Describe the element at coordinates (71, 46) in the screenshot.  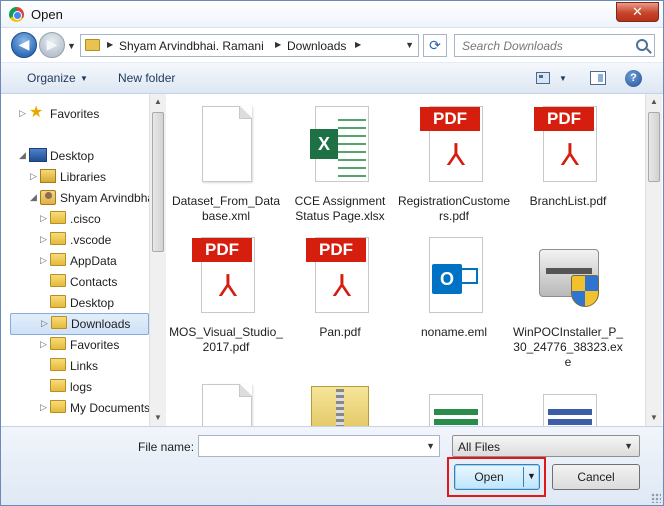
I see `recent-locations-icon: ▼` at that location.